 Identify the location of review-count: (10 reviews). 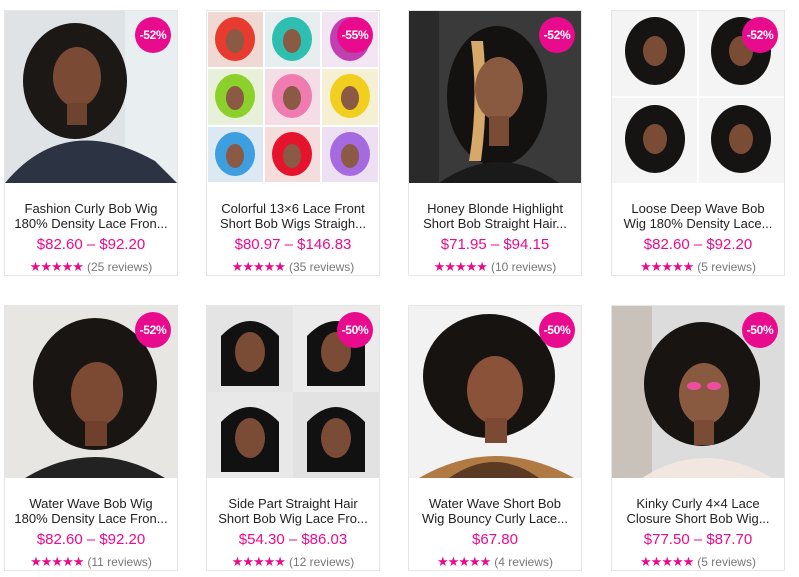
(523, 267).